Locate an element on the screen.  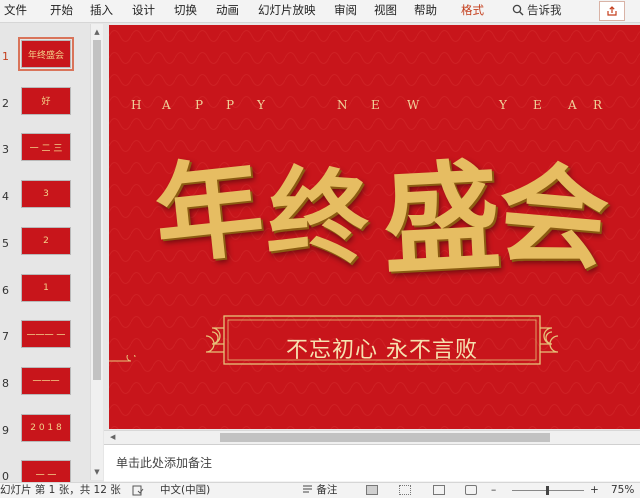
slide-thumbnail-number: 6 is located at coordinates (5, 290).